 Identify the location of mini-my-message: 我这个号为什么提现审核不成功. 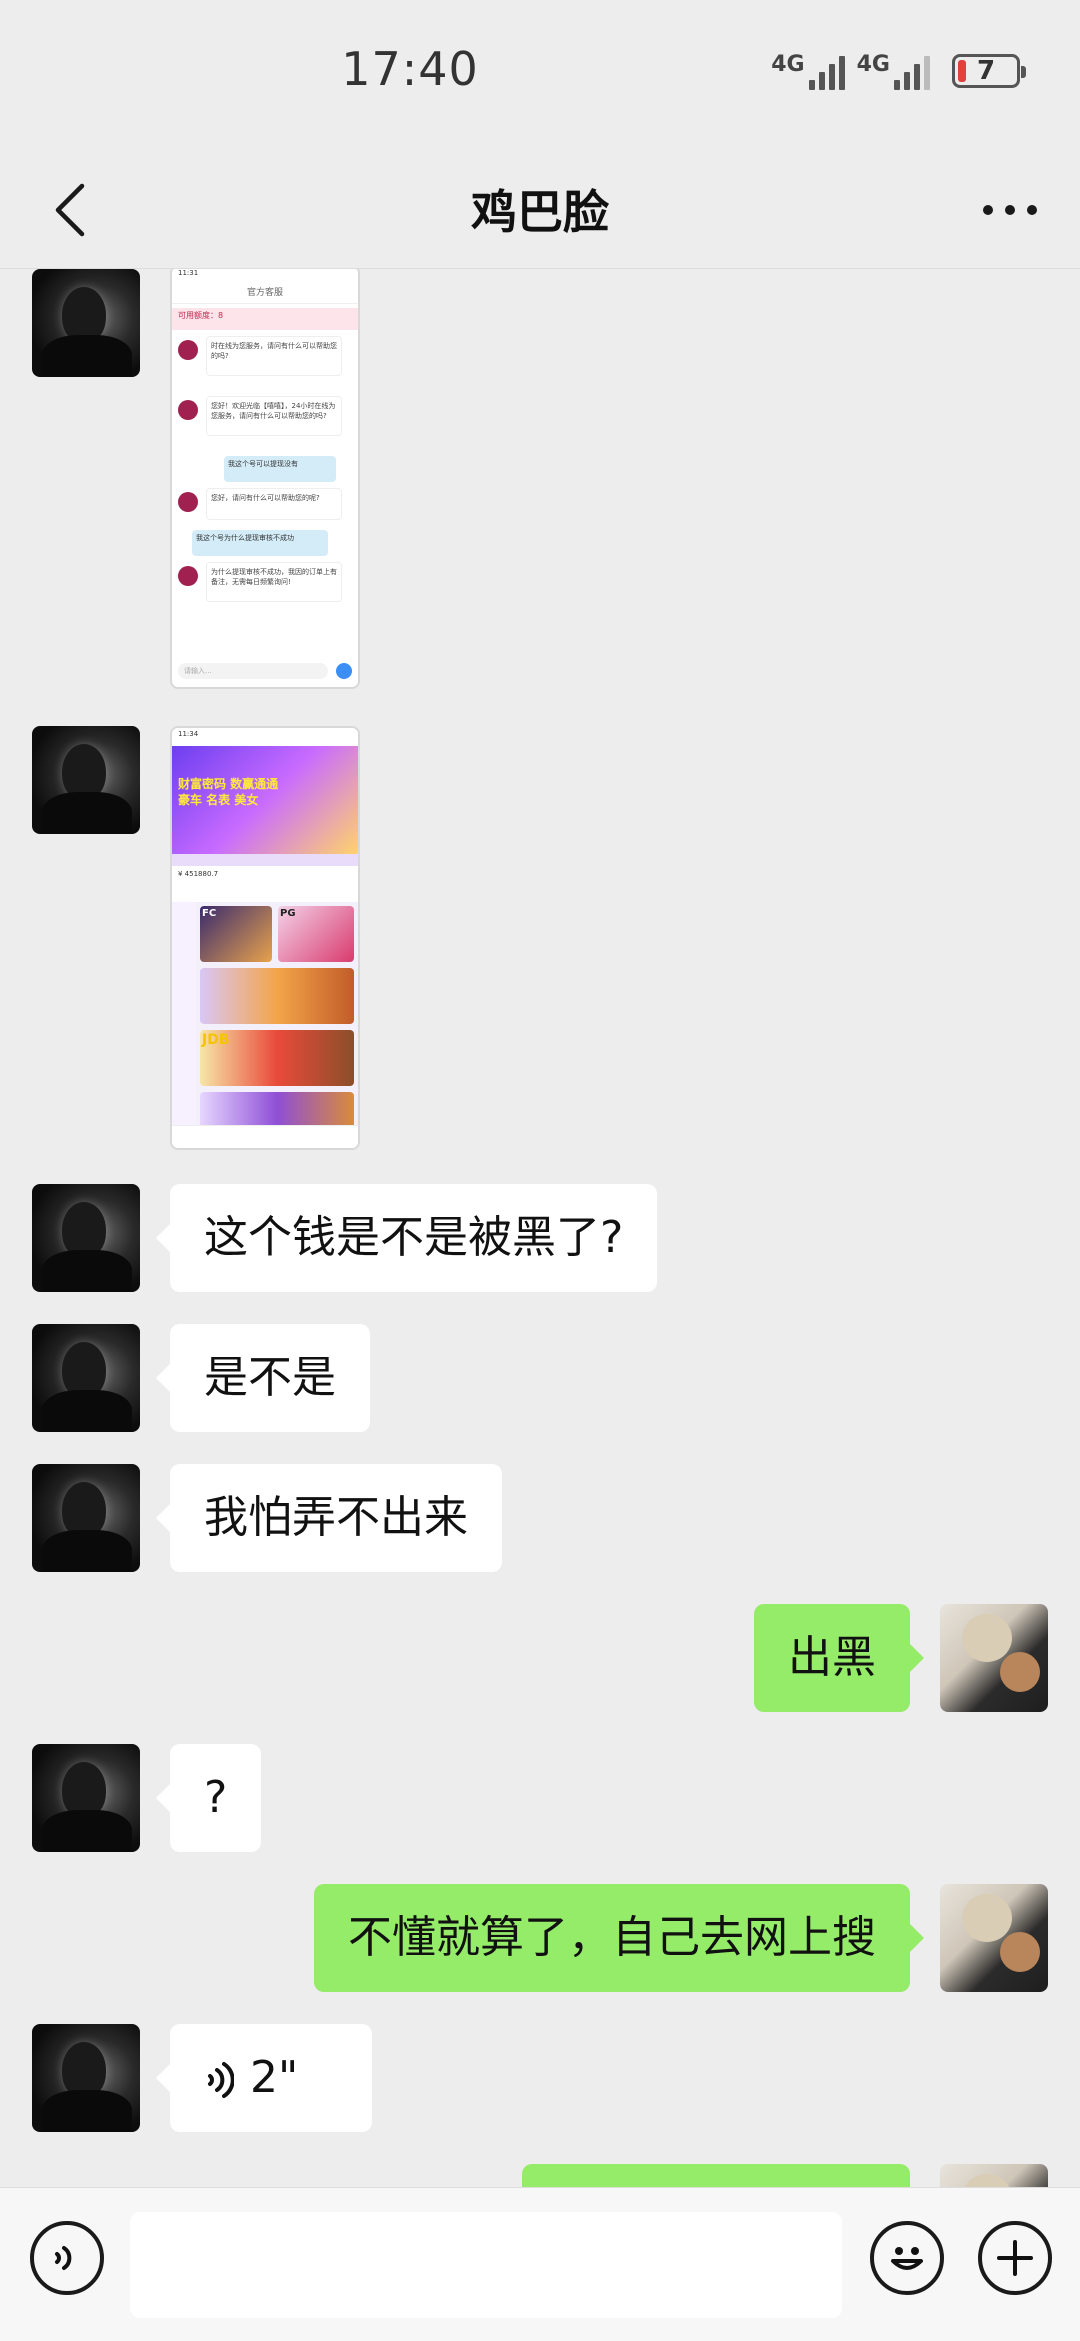
(260, 543).